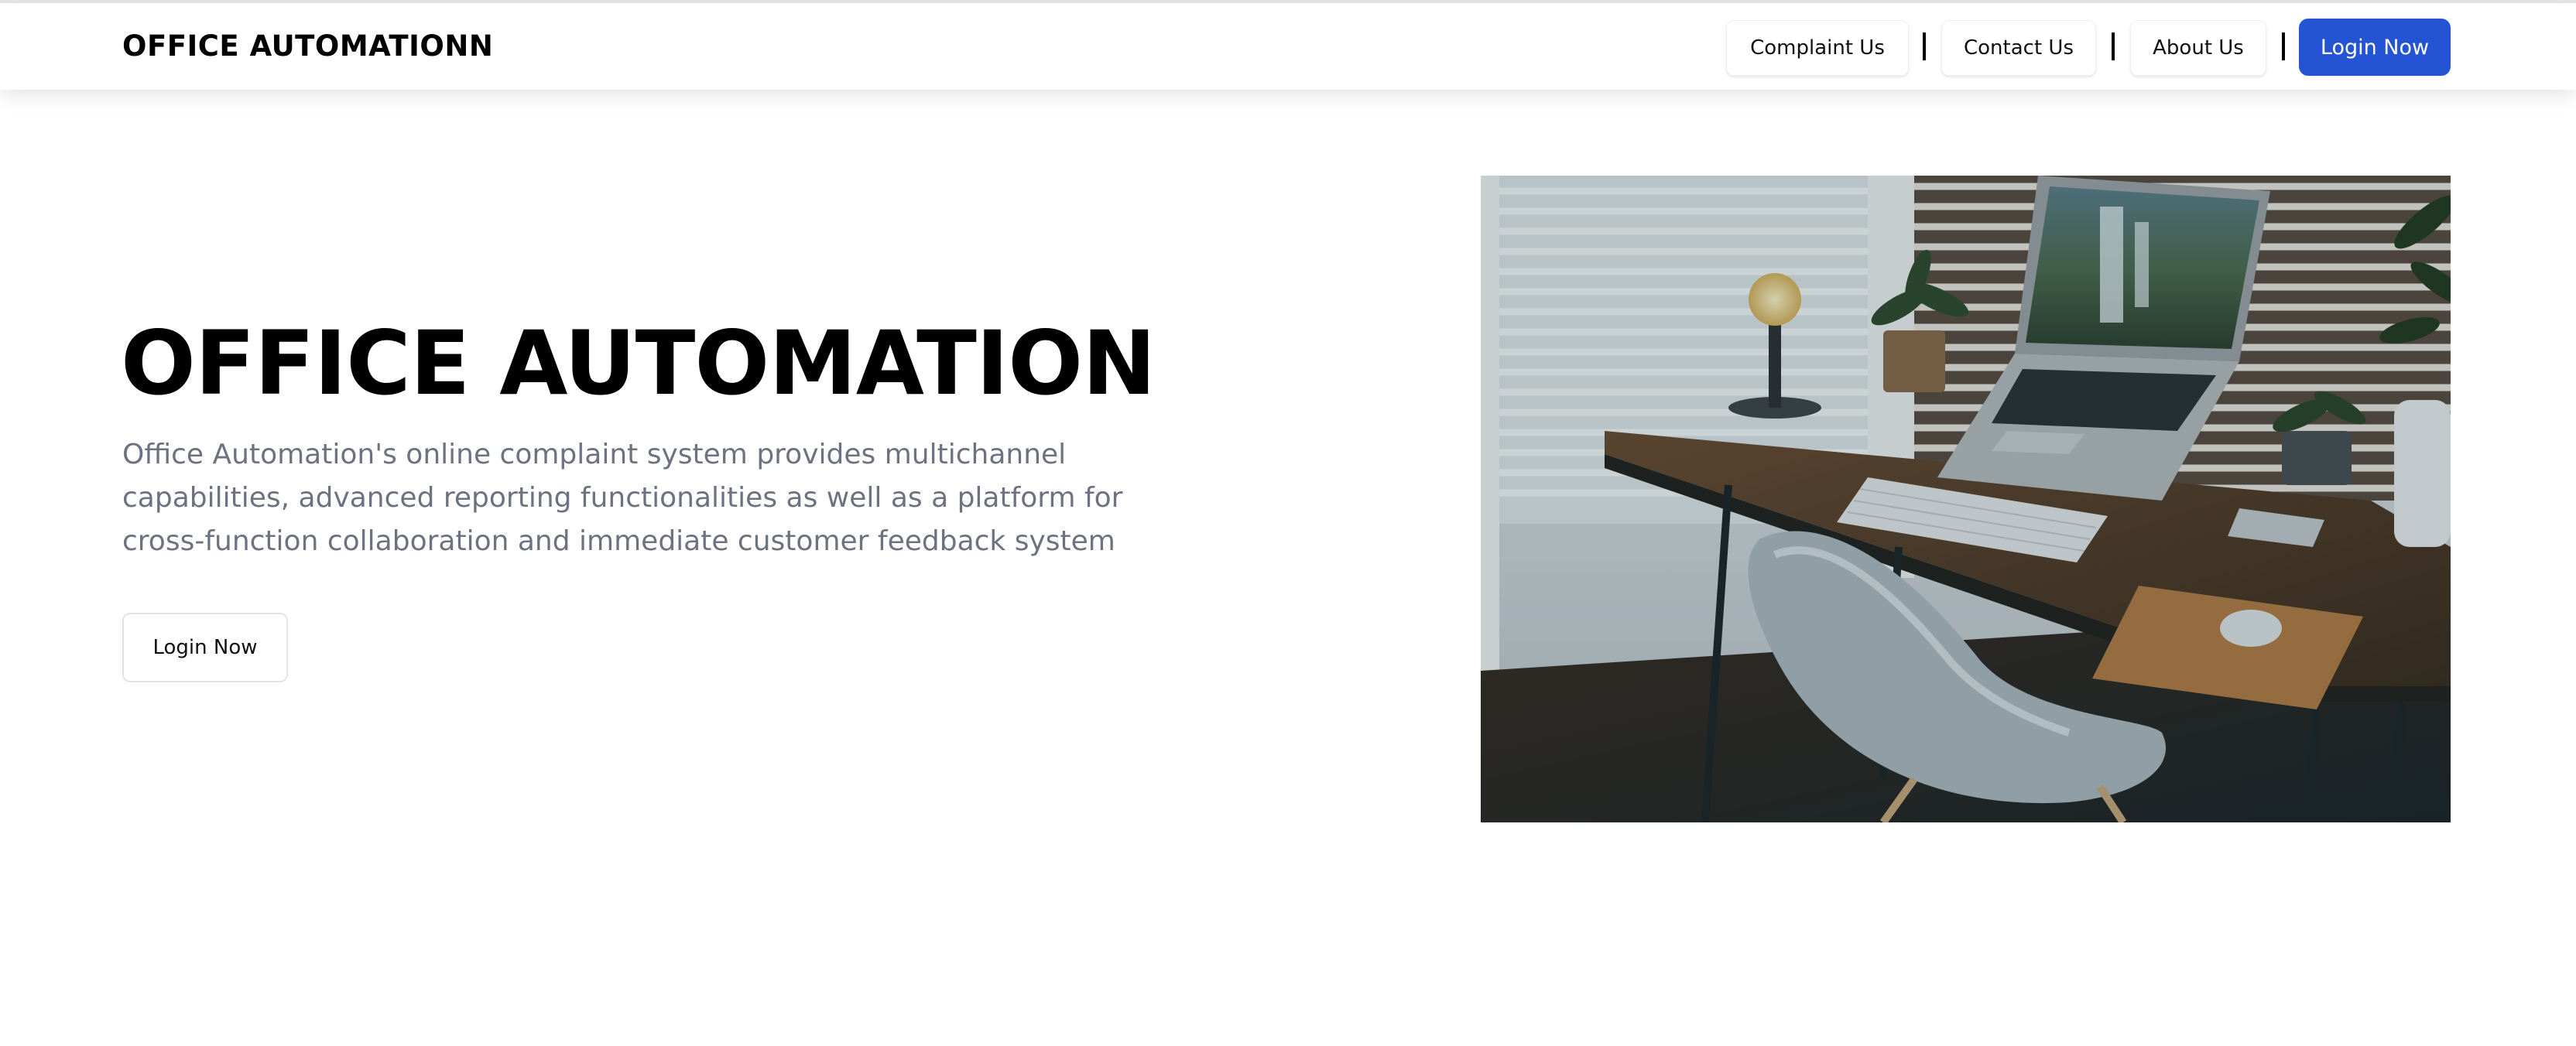 The height and width of the screenshot is (1046, 2576). Describe the element at coordinates (638, 364) in the screenshot. I see `hero-title: OFFICE AUTOMATION` at that location.